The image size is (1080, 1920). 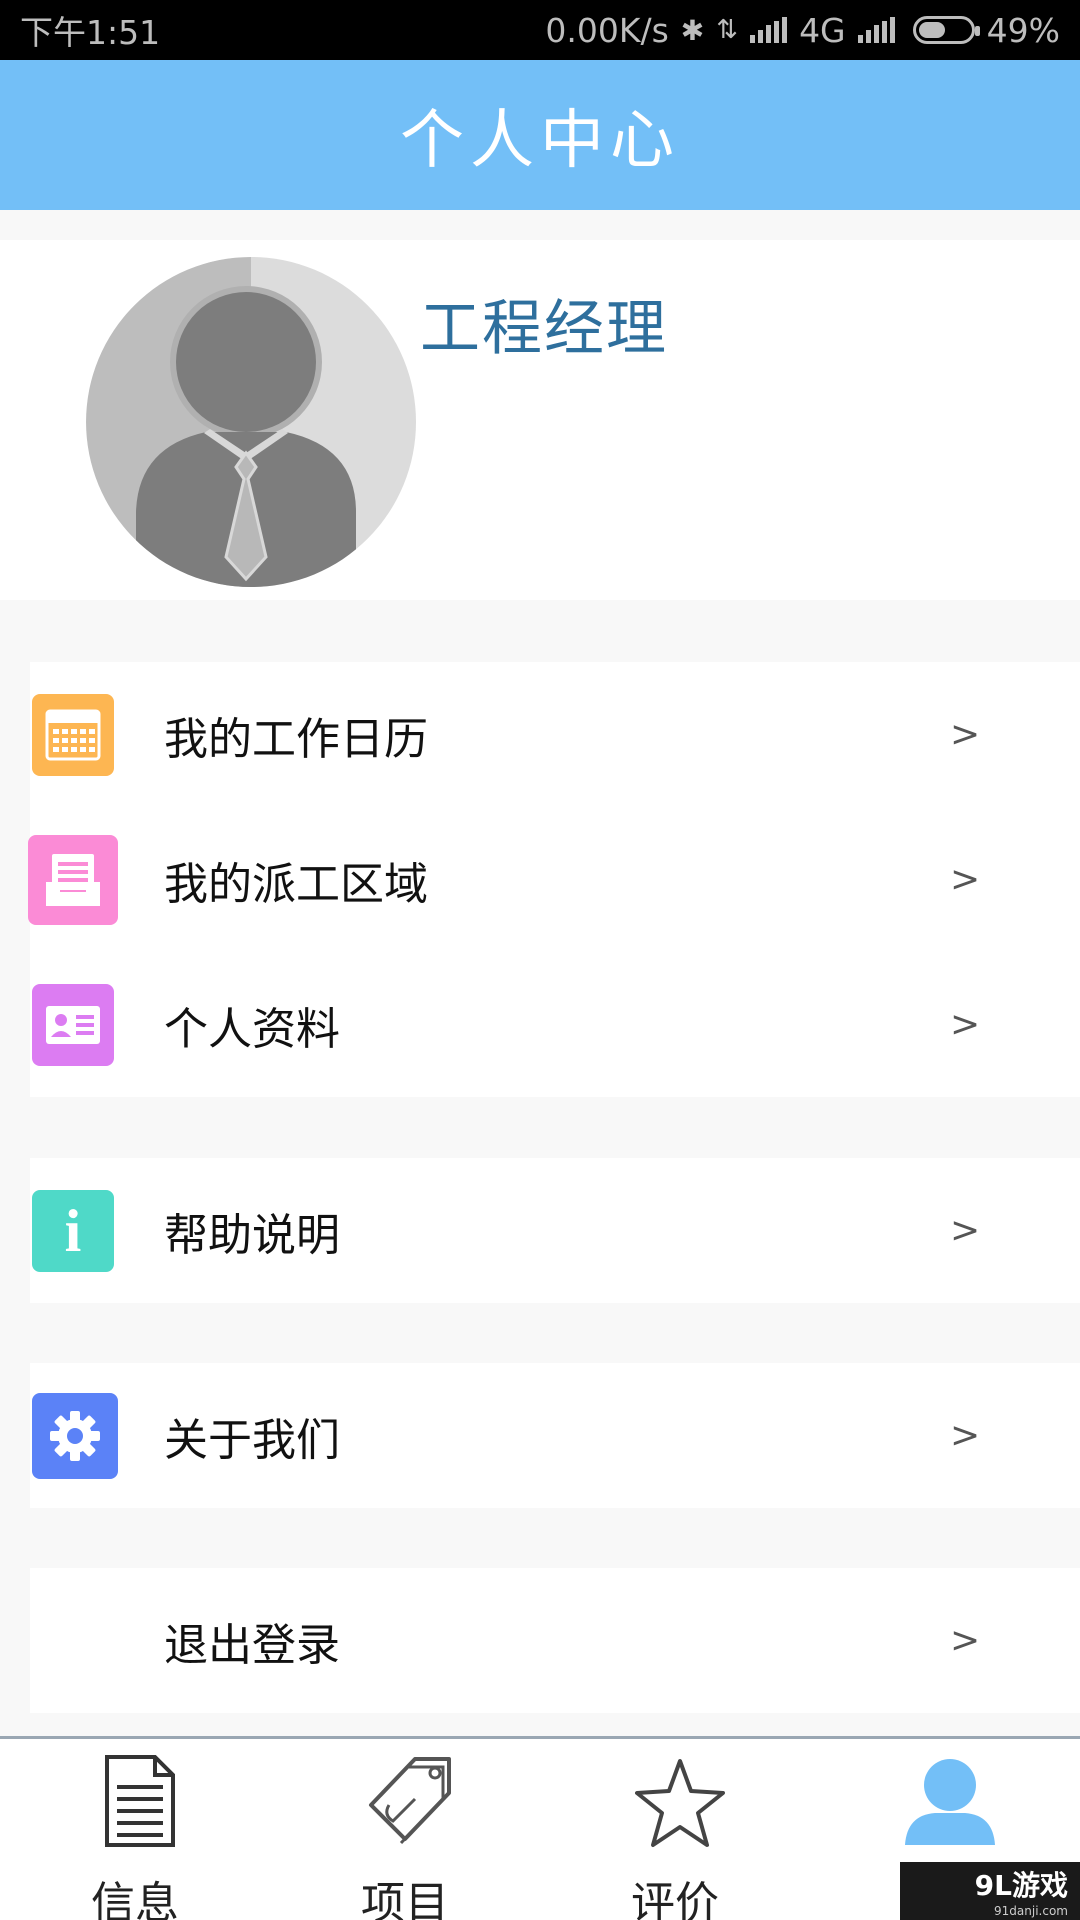 I want to click on menu-group-logout: 退出登录 >, so click(x=555, y=1640).